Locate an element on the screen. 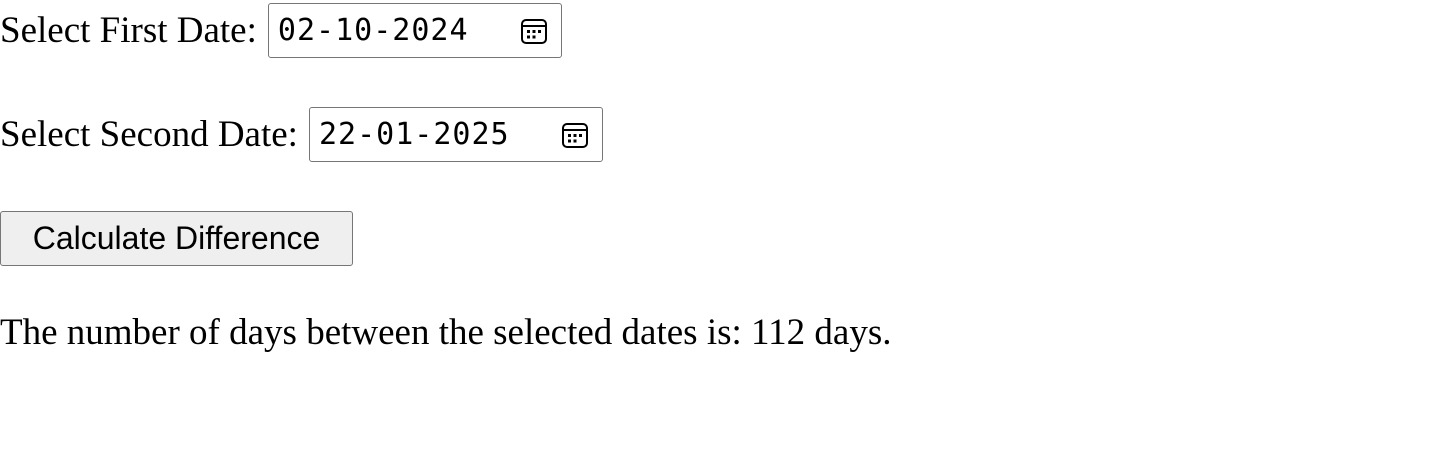 The height and width of the screenshot is (472, 1434). second-date-value: 22-01-2025 is located at coordinates (414, 134).